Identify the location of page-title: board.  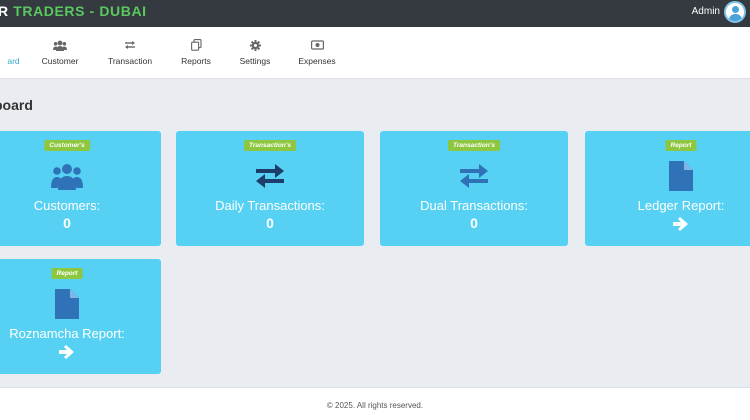
(16, 105).